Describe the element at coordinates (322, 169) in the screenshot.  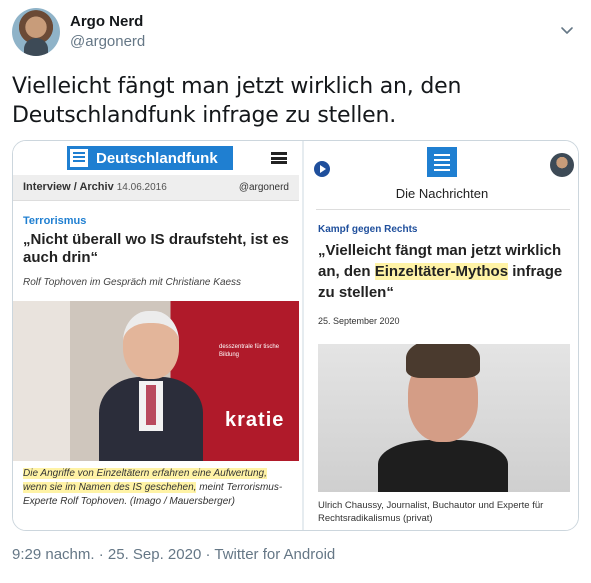
I see `play-icon` at that location.